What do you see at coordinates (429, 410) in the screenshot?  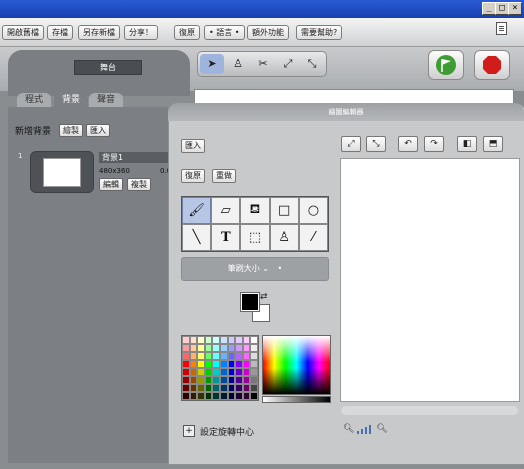 I see `canvas-horizontal-scrollbar` at bounding box center [429, 410].